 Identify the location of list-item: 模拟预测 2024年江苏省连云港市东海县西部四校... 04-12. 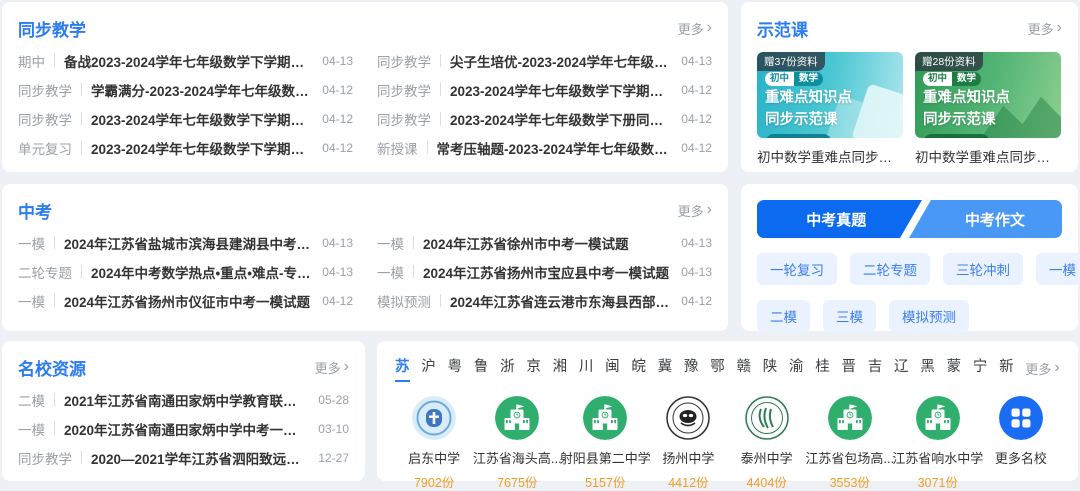
(544, 300).